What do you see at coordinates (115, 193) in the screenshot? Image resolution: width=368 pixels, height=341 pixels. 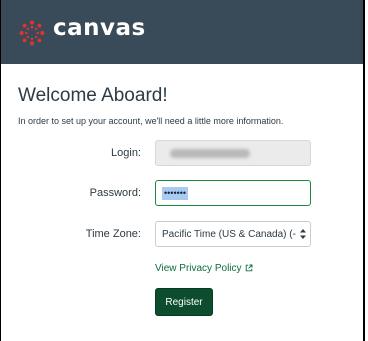 I see `password-label: Password:` at bounding box center [115, 193].